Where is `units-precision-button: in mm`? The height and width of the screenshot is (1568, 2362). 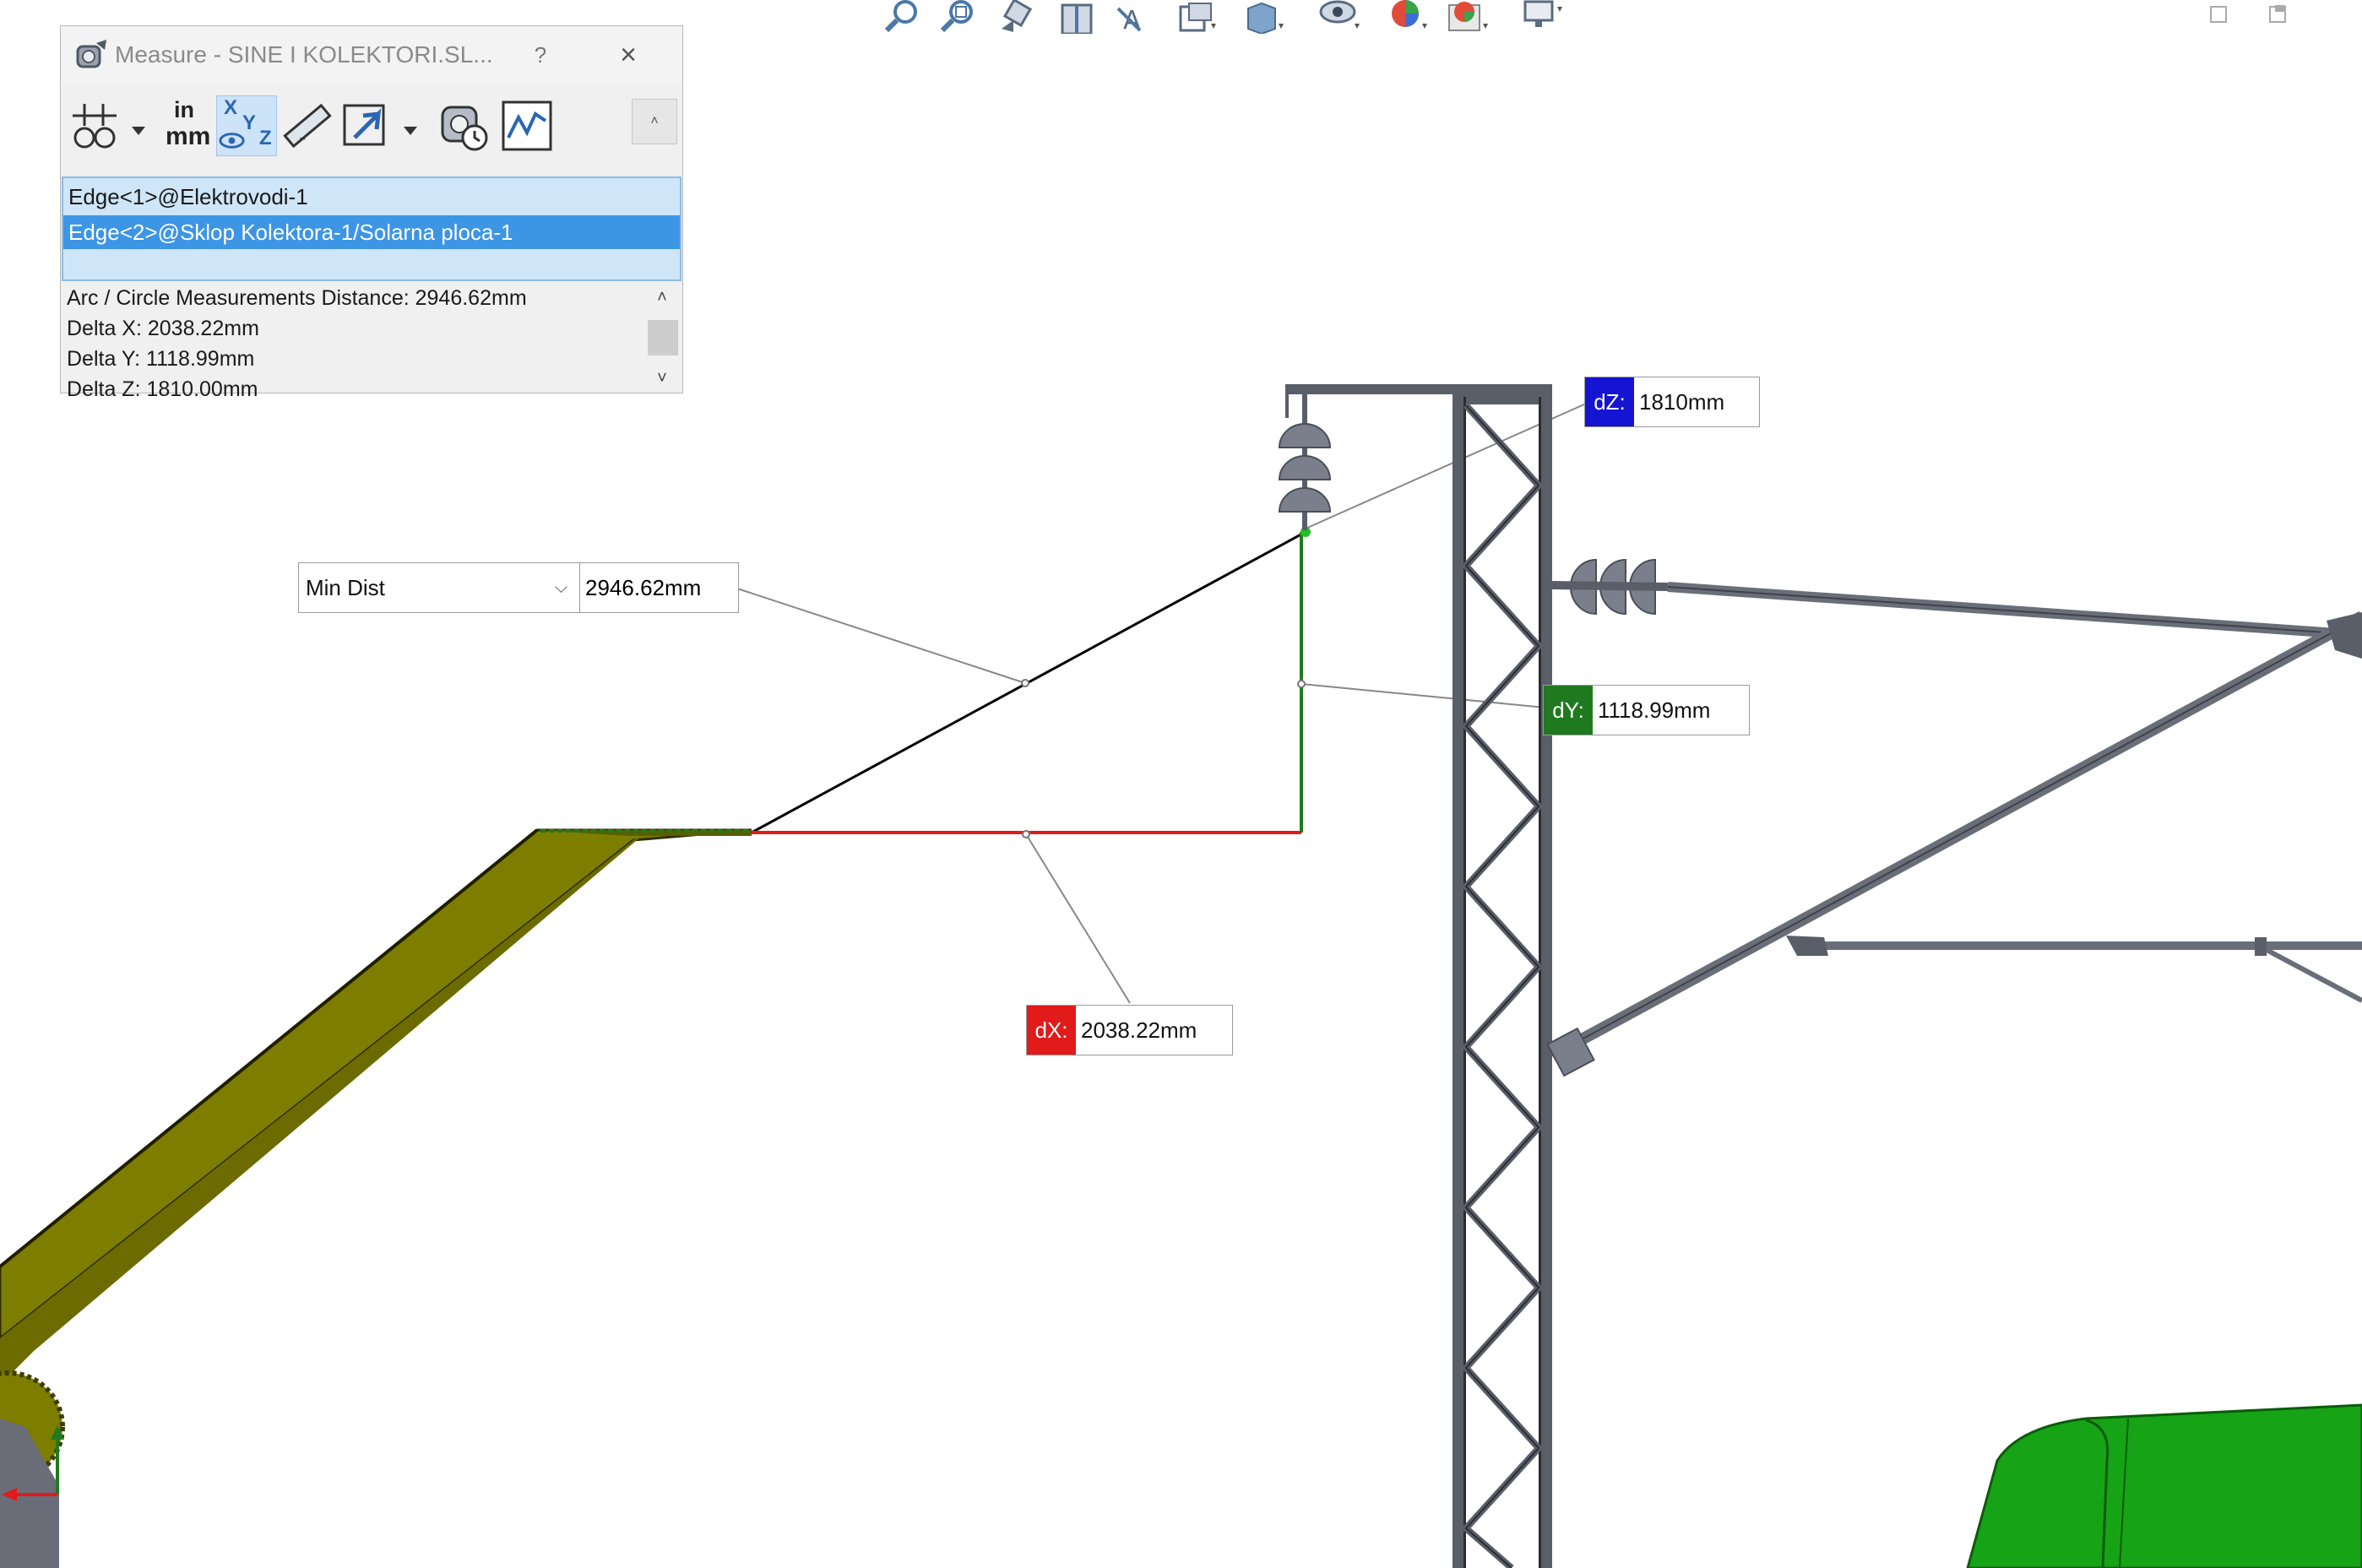
units-precision-button: in mm is located at coordinates (187, 125).